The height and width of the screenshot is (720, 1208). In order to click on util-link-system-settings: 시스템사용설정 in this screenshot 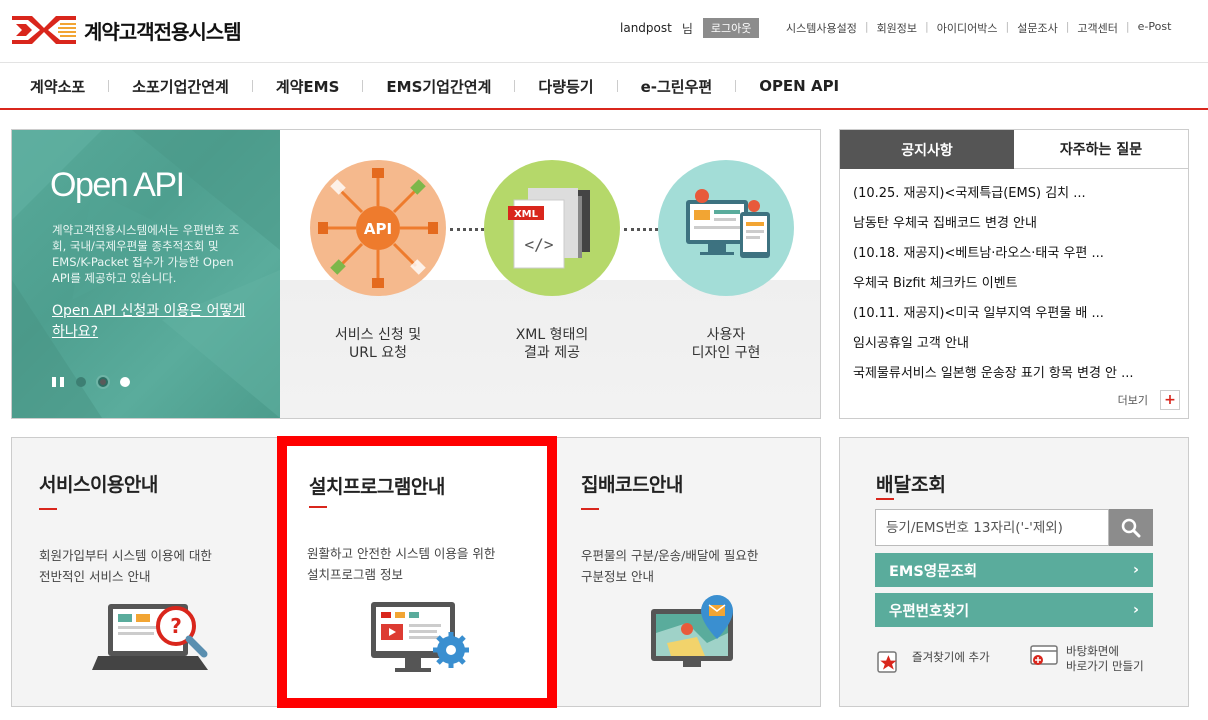, I will do `click(821, 28)`.